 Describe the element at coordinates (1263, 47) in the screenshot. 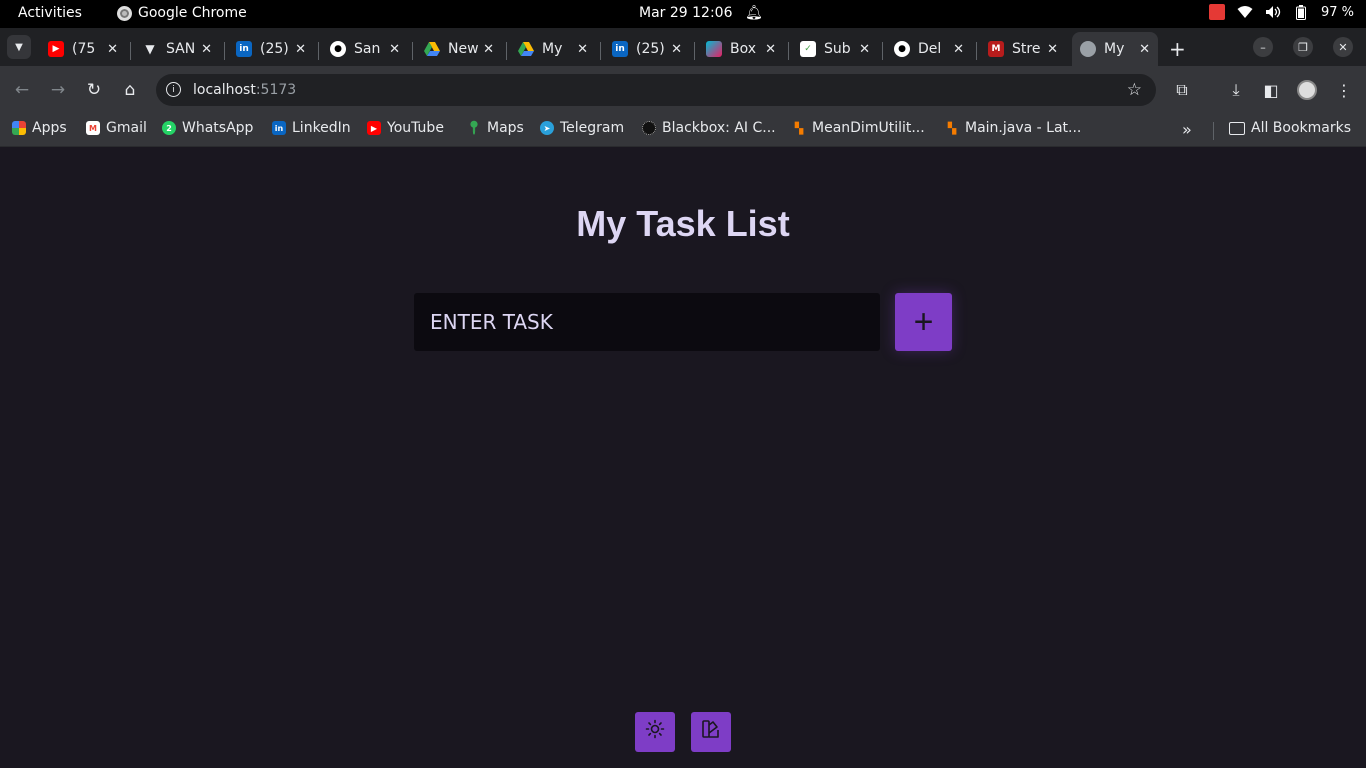

I see `minimize-icon: –` at that location.